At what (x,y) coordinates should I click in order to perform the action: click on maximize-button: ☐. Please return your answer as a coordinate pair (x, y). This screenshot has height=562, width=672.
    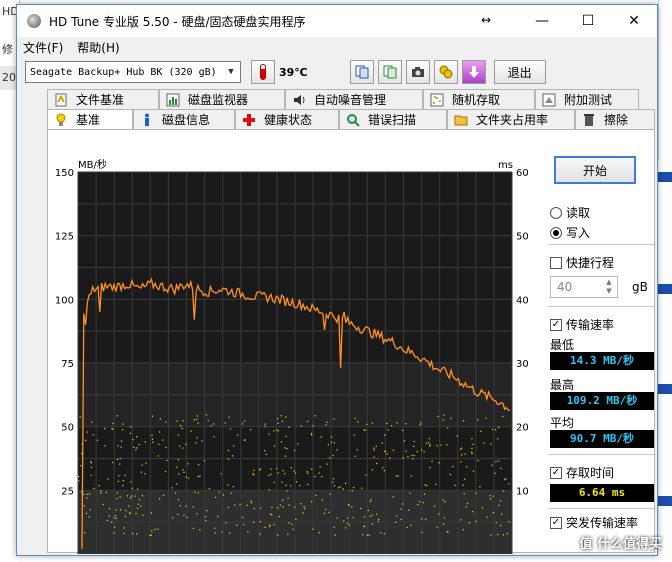
    Looking at the image, I should click on (588, 21).